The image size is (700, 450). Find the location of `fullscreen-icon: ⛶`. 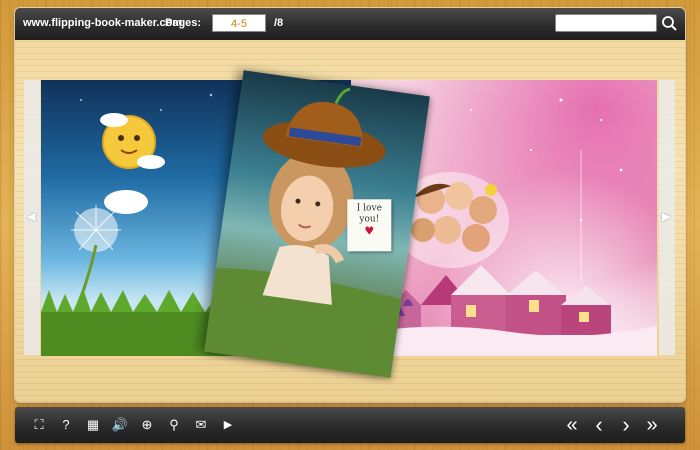

fullscreen-icon: ⛶ is located at coordinates (39, 425).